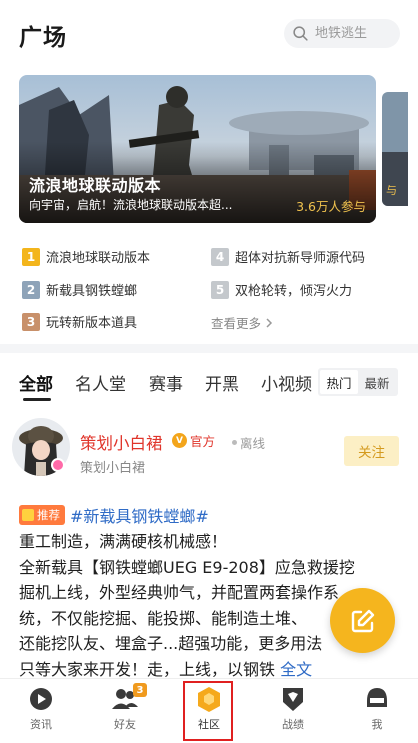  What do you see at coordinates (209, 34) in the screenshot?
I see `header: 广场` at bounding box center [209, 34].